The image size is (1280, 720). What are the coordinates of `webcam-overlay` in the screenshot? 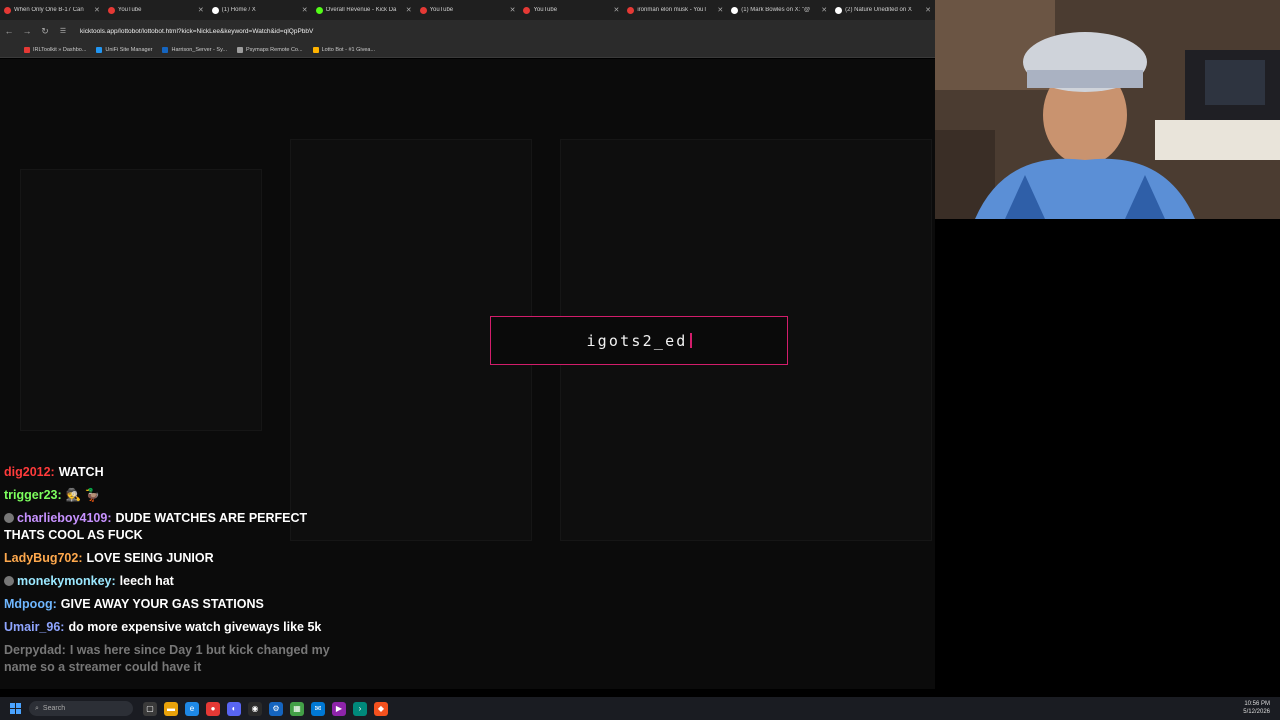 It's located at (1107, 109).